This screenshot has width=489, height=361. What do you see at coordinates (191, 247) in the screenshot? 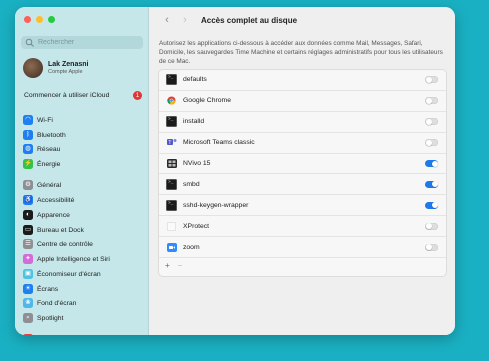
I see `app-name: zoom` at bounding box center [191, 247].